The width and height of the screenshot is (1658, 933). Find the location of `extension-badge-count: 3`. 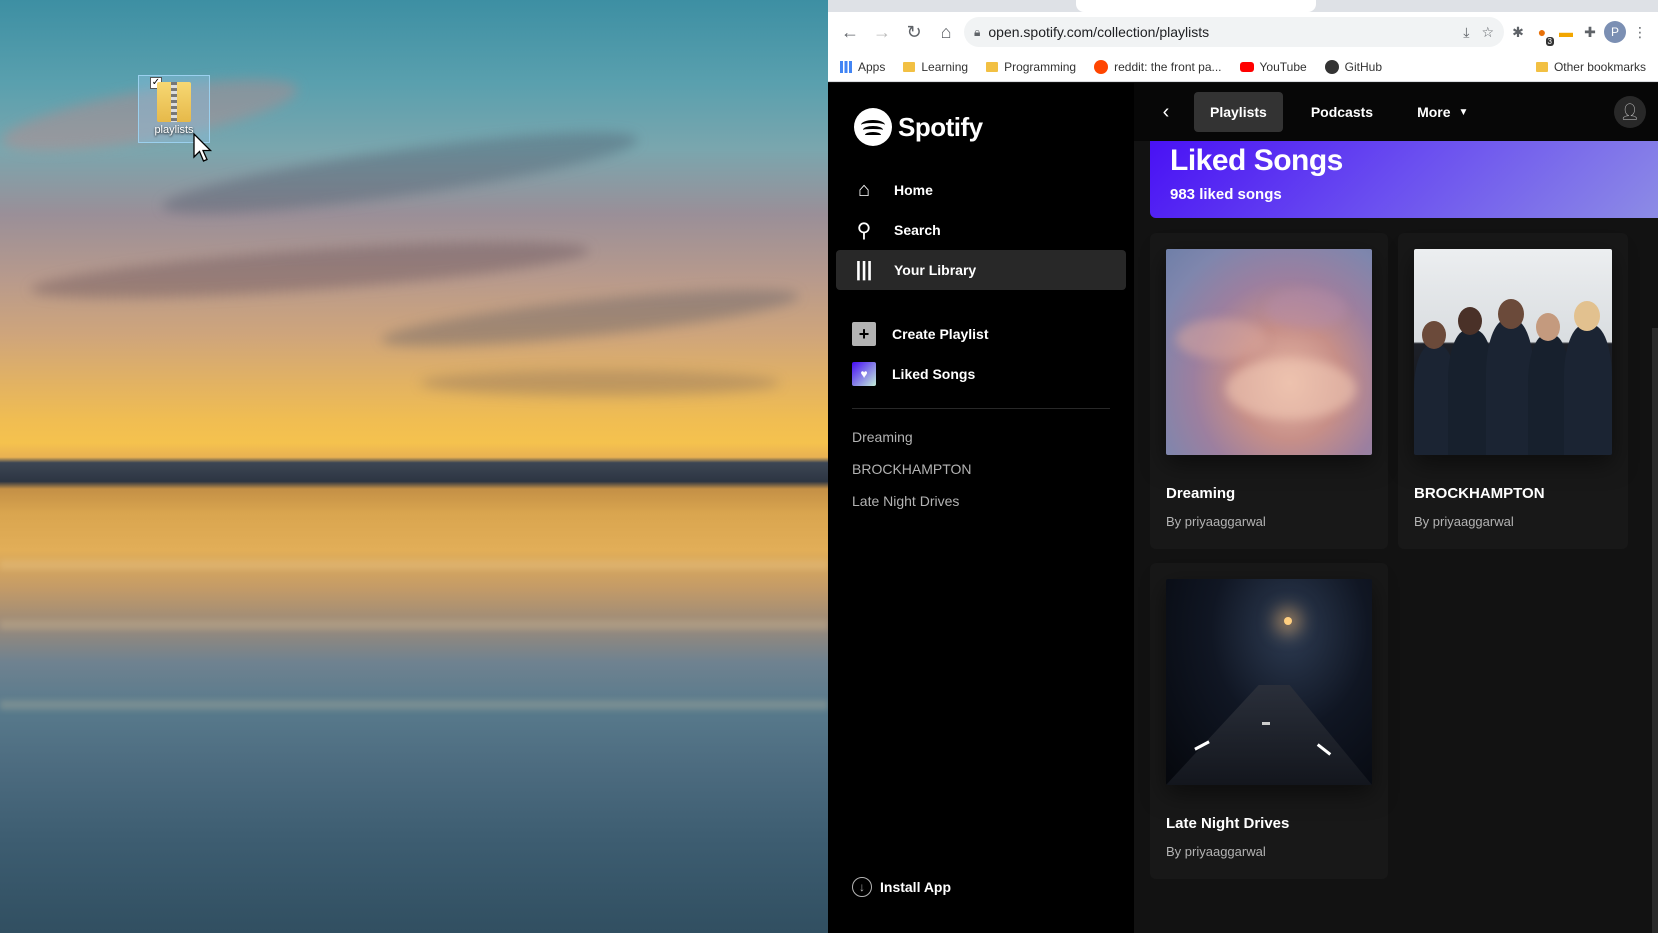

extension-badge-count: 3 is located at coordinates (1549, 41).